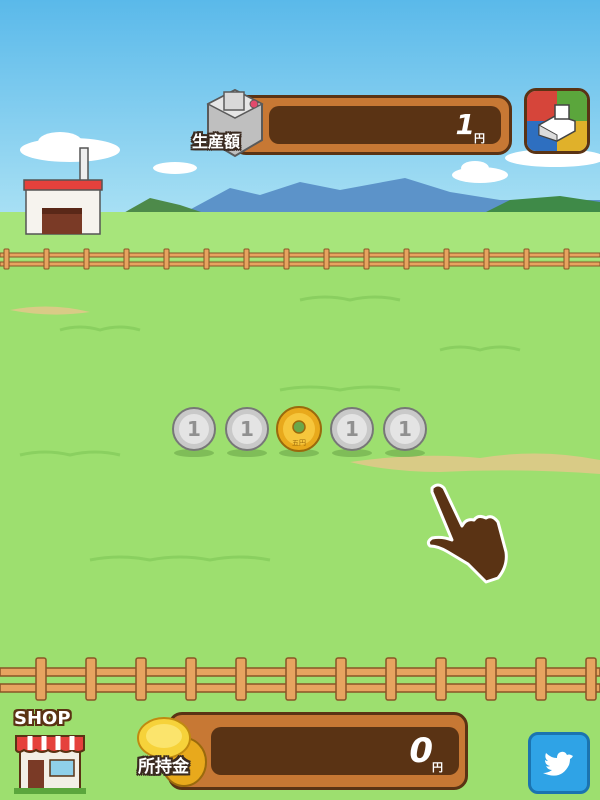 The height and width of the screenshot is (800, 600). What do you see at coordinates (335, 751) in the screenshot?
I see `money-display: 0 円` at bounding box center [335, 751].